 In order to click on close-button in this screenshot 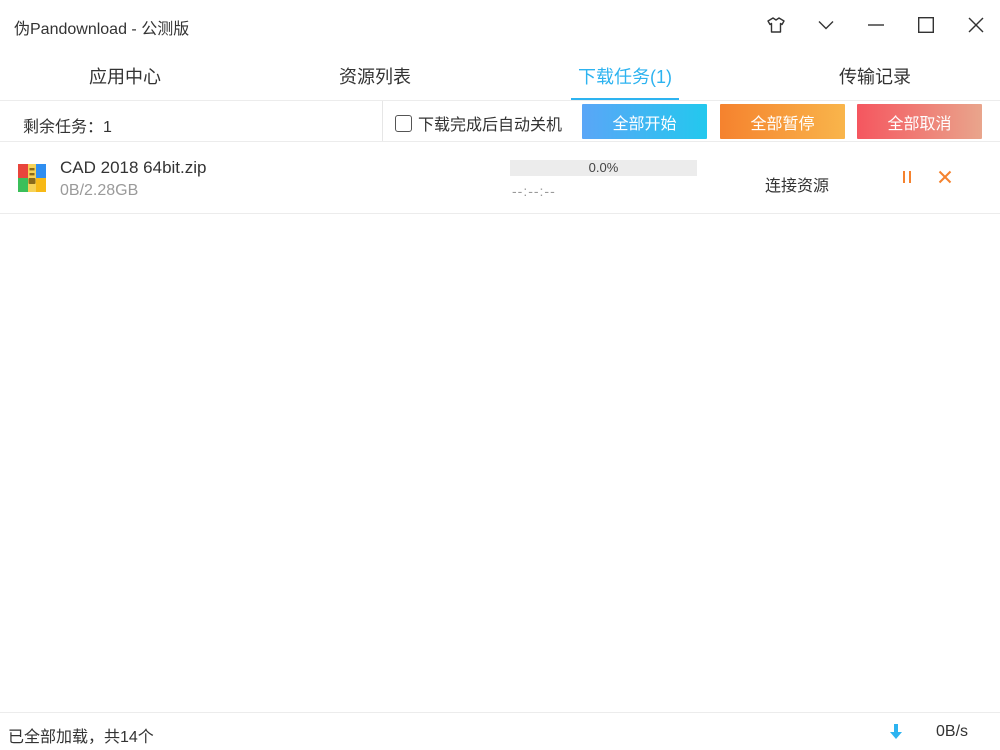, I will do `click(976, 25)`.